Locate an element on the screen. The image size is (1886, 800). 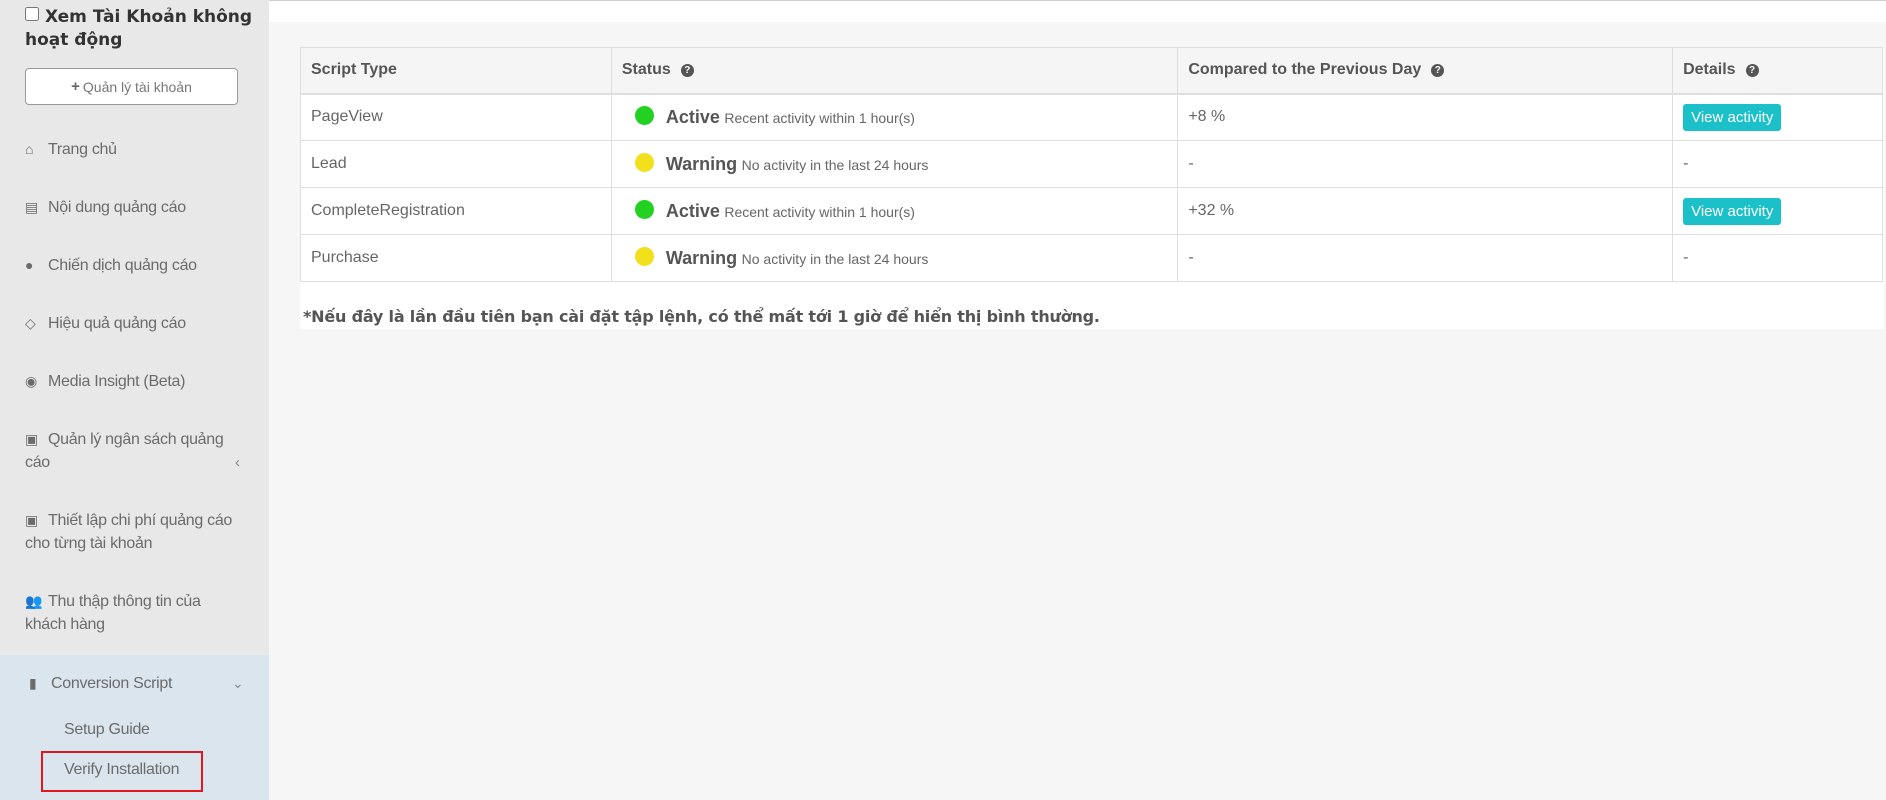
cell-compared: +32 % is located at coordinates (1425, 211).